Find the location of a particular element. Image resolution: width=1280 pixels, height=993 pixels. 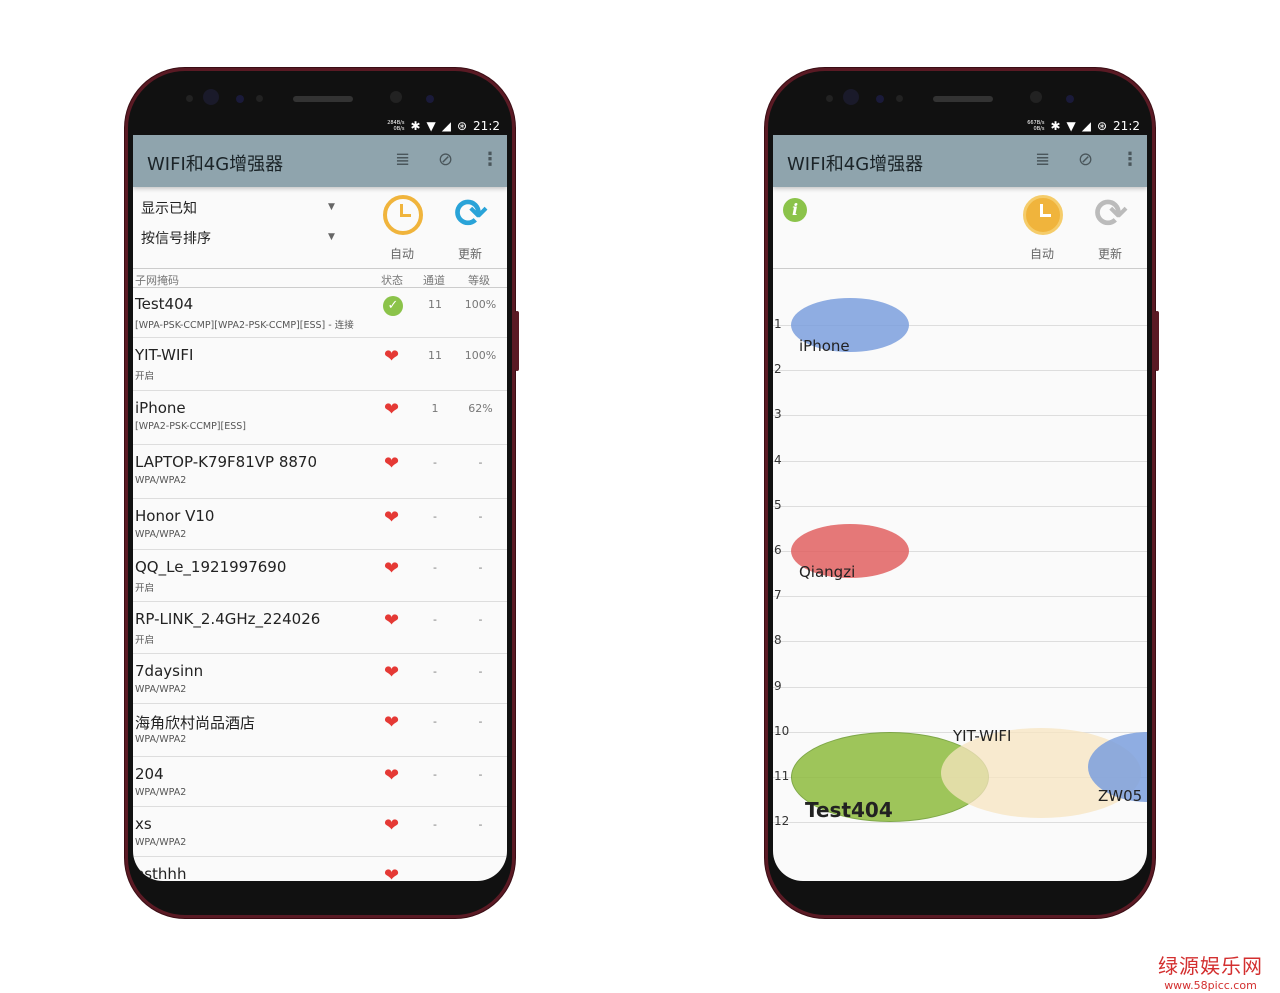

compass-icon: ⊘ is located at coordinates (445, 159).